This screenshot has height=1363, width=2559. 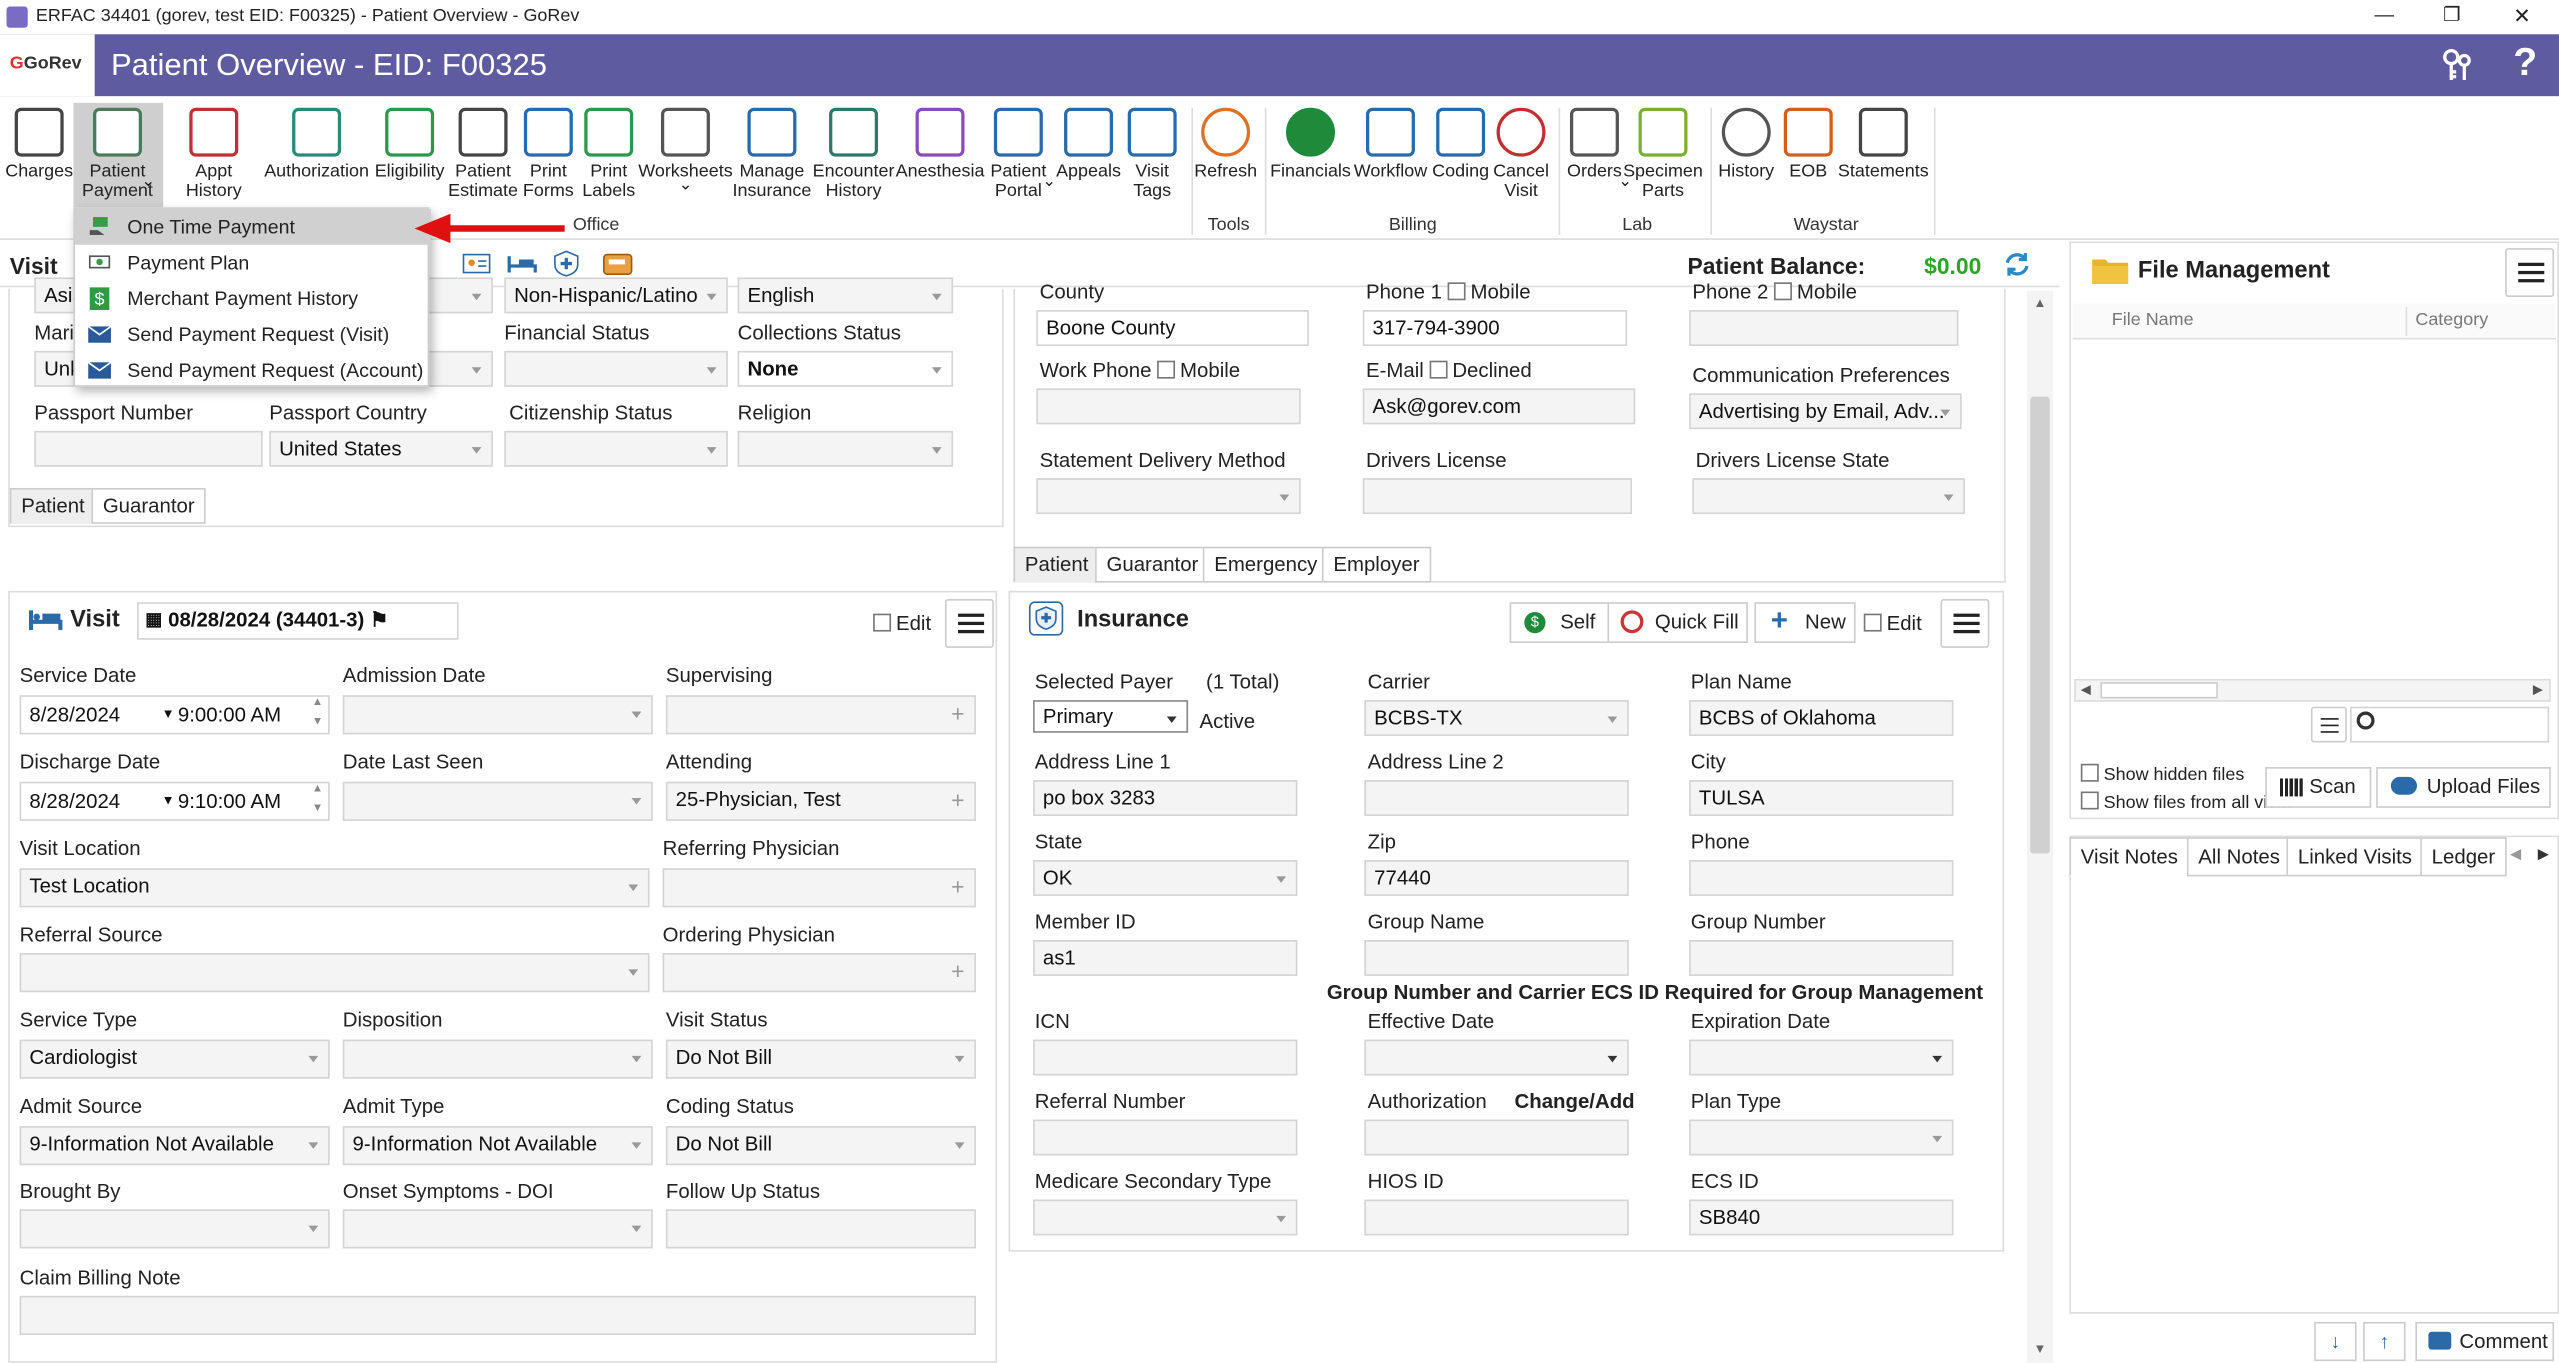 I want to click on appt-history-button: Appt History, so click(x=214, y=154).